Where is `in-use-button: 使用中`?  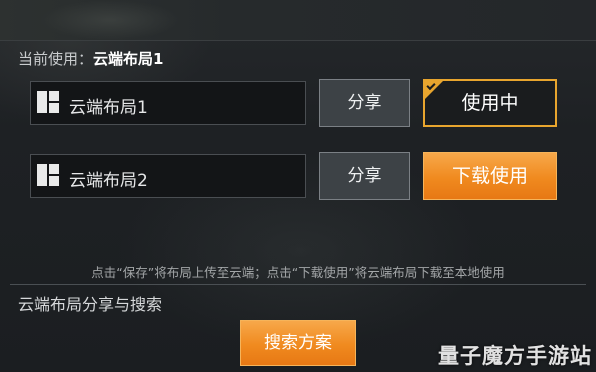
in-use-button: 使用中 is located at coordinates (490, 103).